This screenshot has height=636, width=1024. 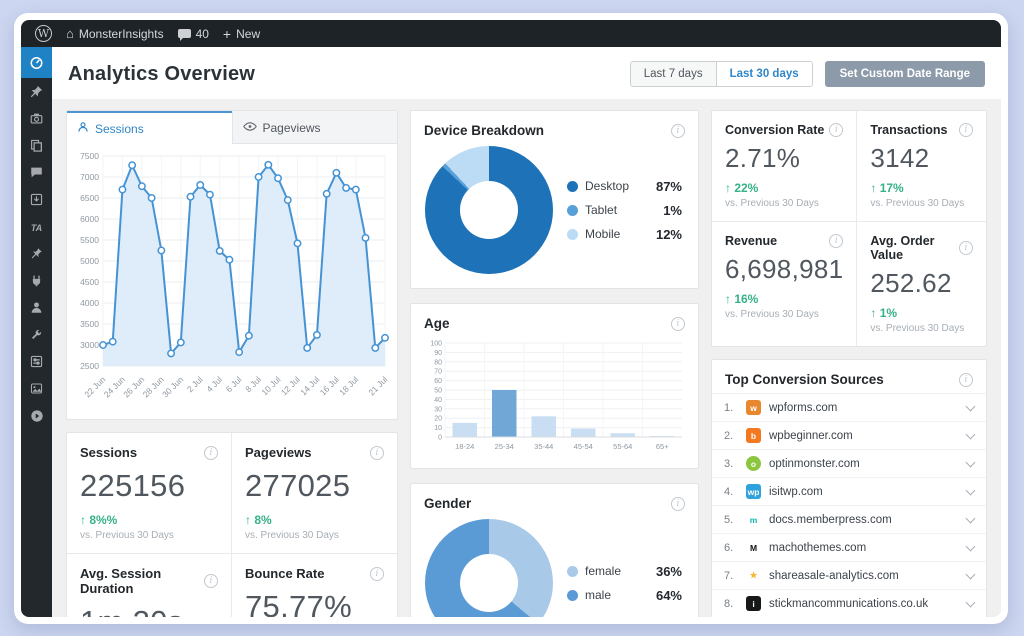 What do you see at coordinates (70, 33) in the screenshot?
I see `home-icon: ⌂` at bounding box center [70, 33].